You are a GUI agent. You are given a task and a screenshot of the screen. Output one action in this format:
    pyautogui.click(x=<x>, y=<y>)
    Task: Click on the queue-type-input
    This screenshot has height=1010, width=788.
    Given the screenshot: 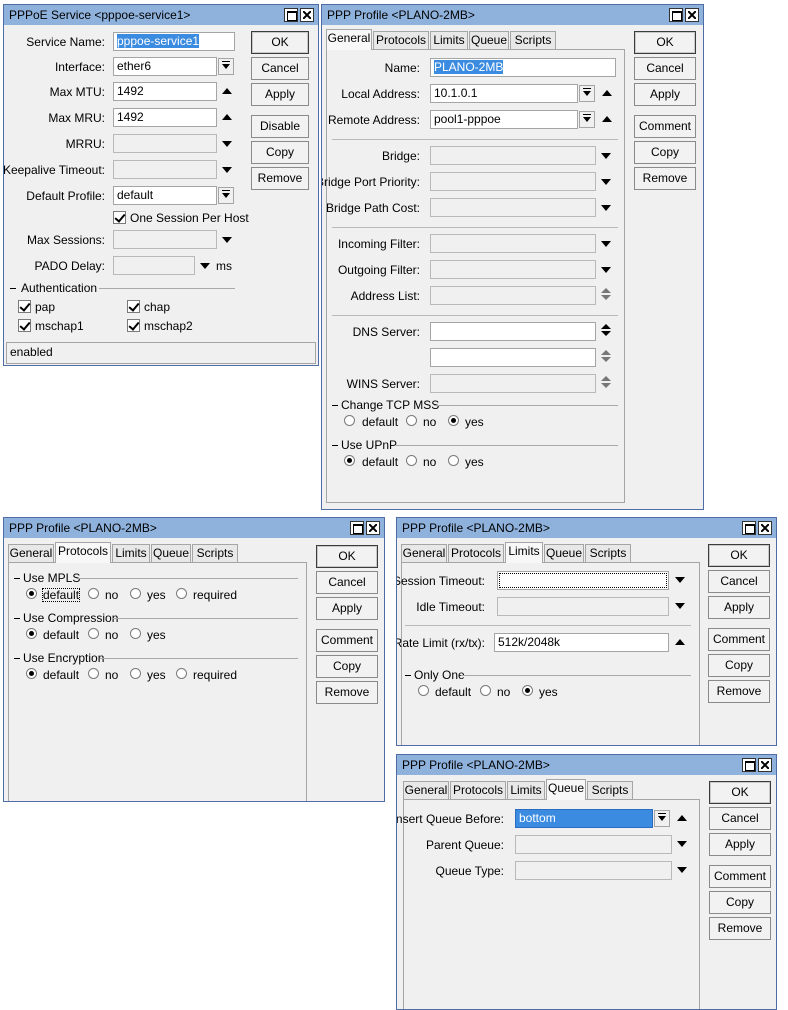 What is the action you would take?
    pyautogui.click(x=593, y=870)
    